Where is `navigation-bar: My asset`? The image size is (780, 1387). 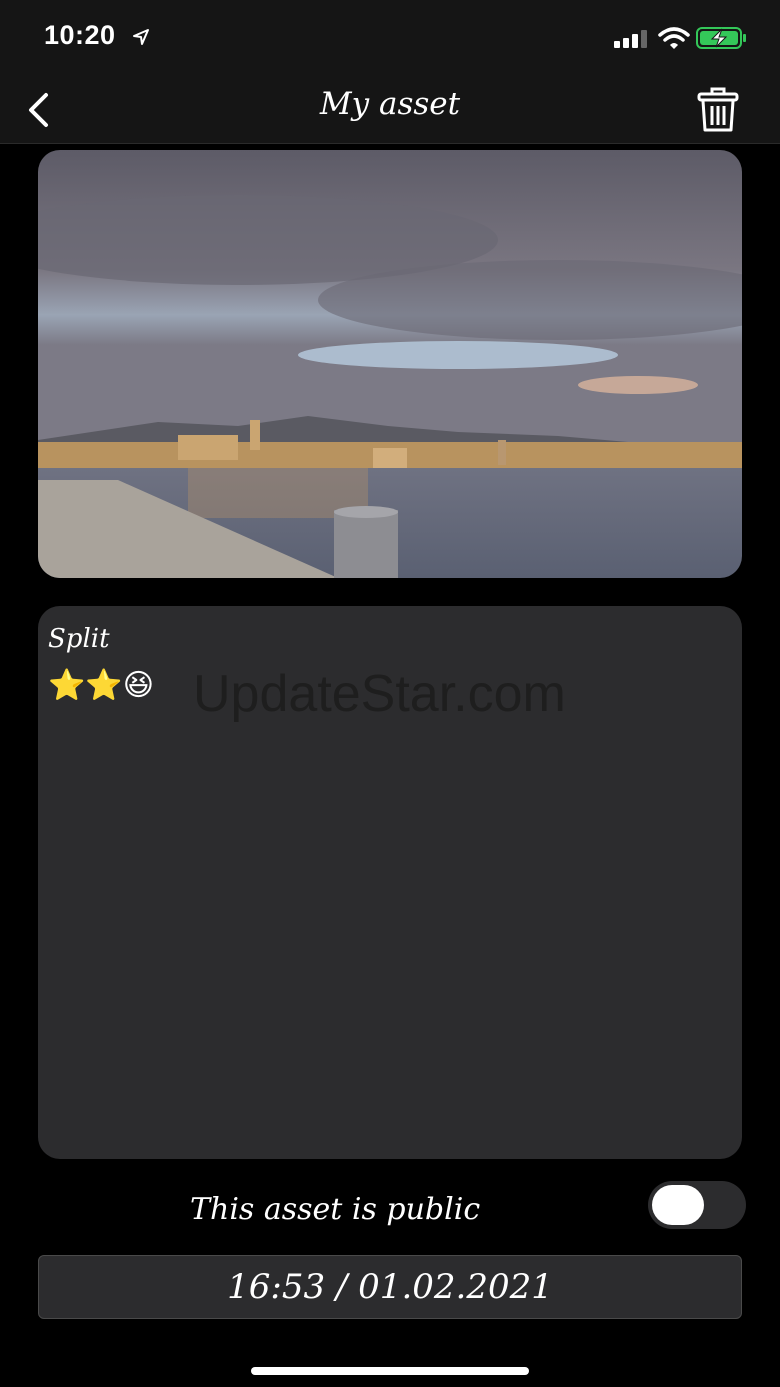 navigation-bar: My asset is located at coordinates (390, 110).